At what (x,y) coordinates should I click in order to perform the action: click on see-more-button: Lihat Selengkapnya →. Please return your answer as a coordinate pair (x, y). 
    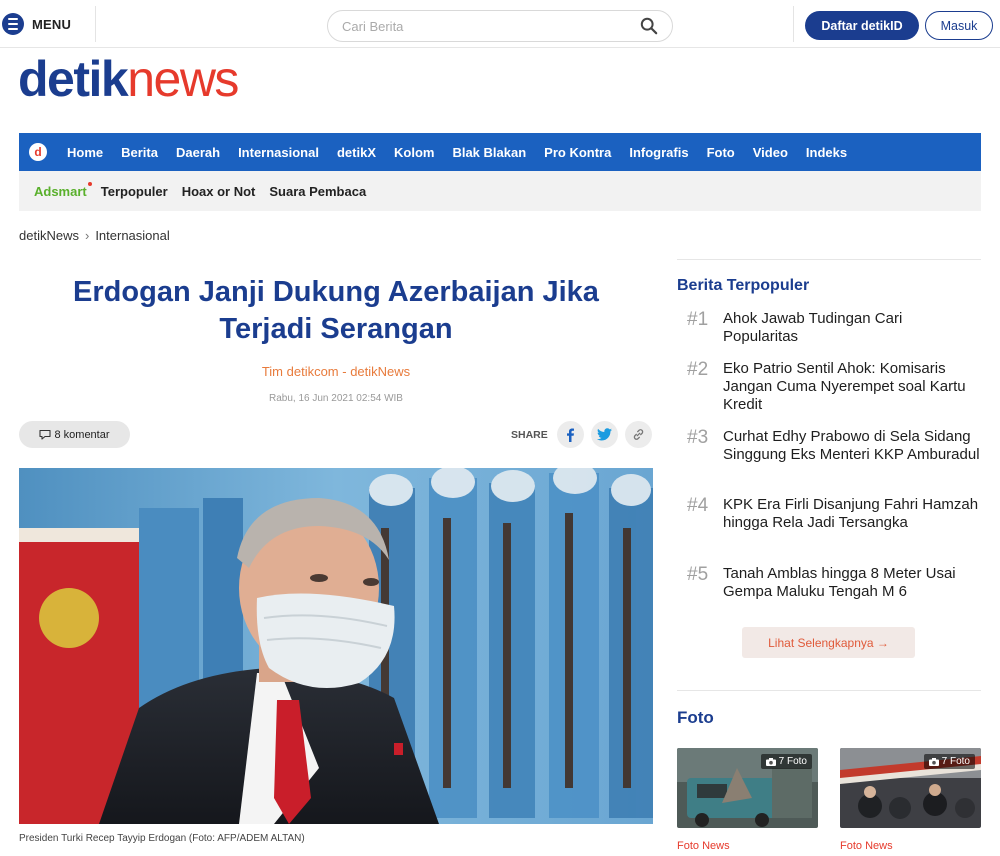
    Looking at the image, I should click on (828, 642).